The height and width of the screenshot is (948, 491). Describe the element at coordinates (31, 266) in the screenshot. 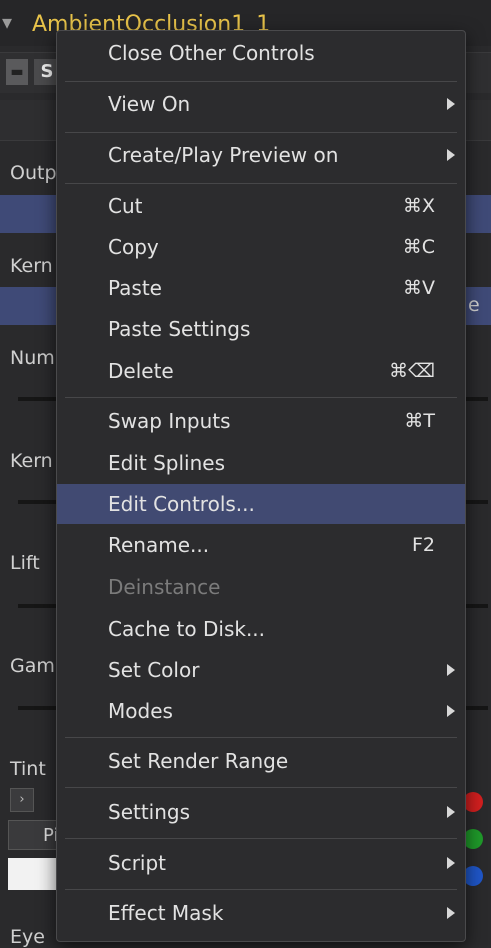

I see `label-kernel: Kern` at that location.